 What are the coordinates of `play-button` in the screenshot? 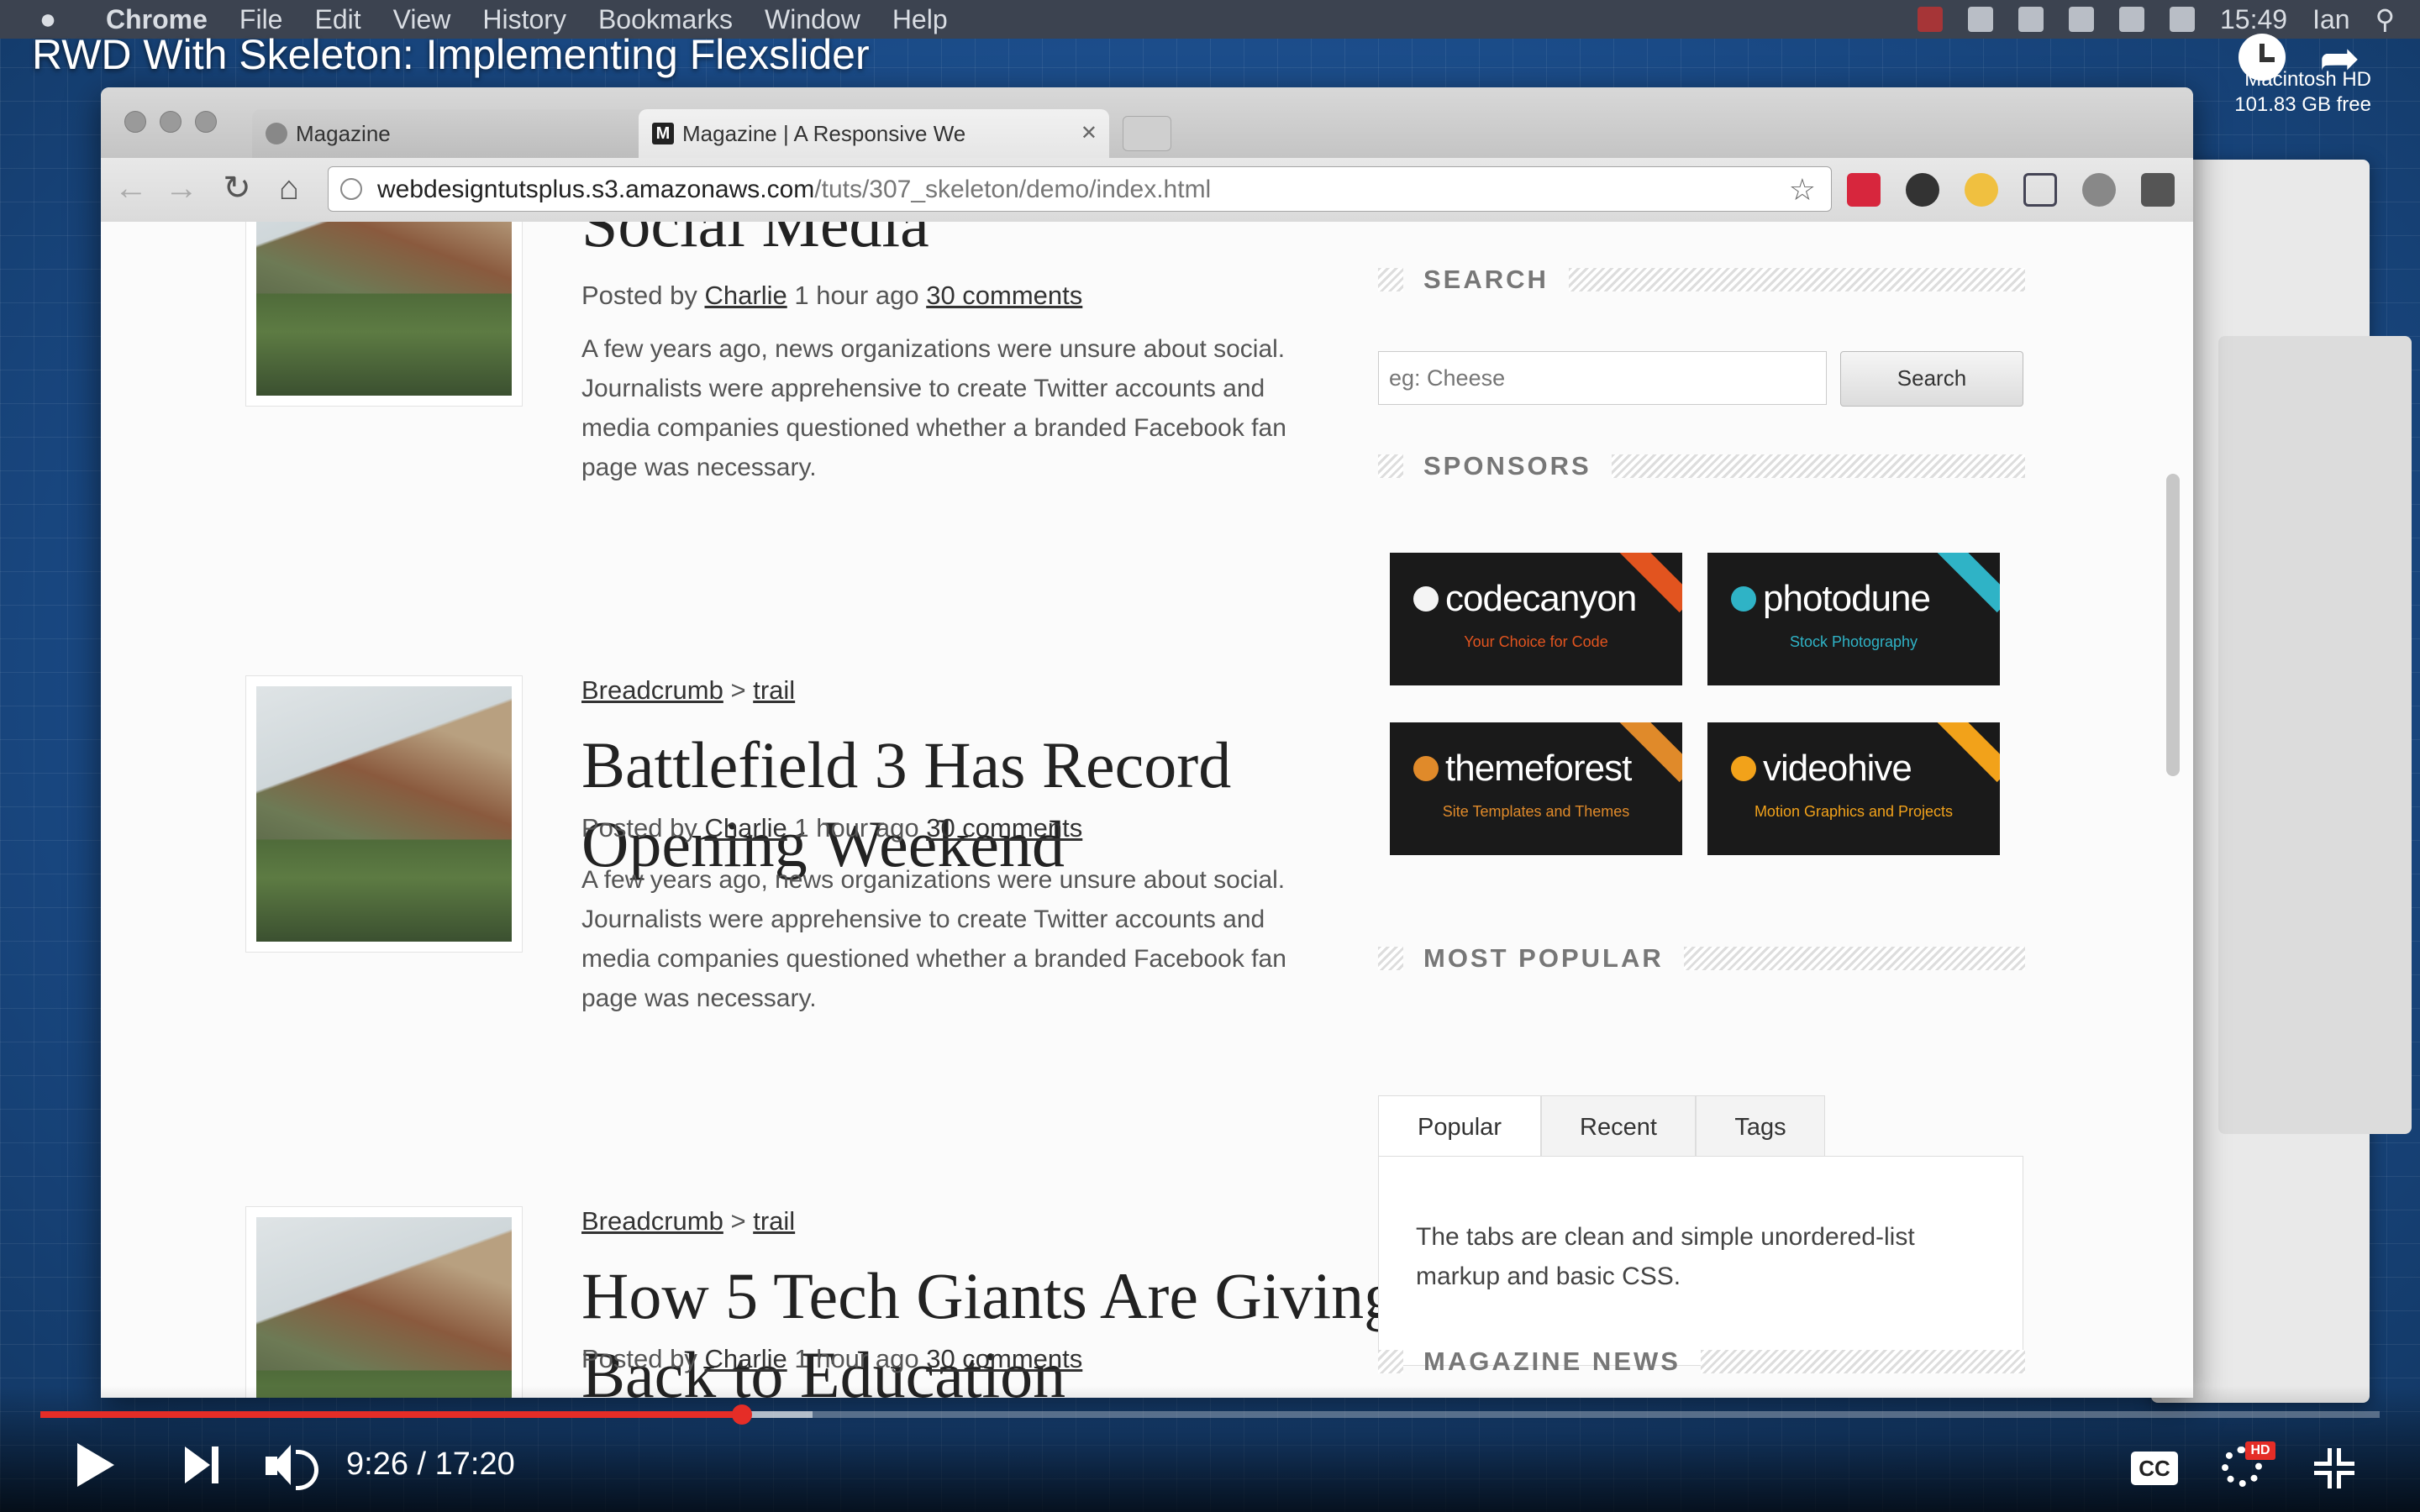 It's located at (96, 1465).